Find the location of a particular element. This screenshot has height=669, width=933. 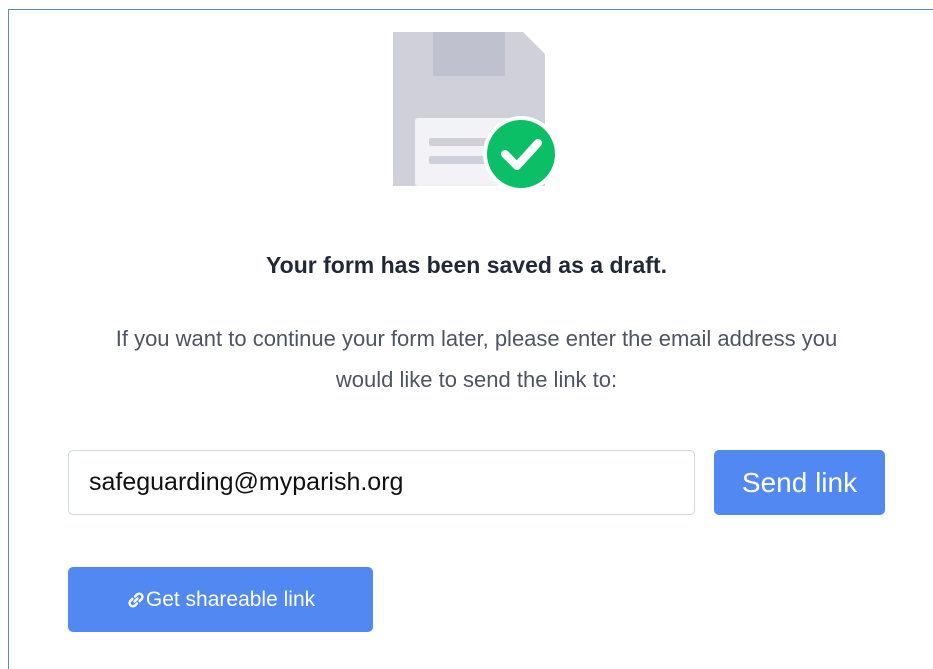

check-circle-icon is located at coordinates (521, 154).